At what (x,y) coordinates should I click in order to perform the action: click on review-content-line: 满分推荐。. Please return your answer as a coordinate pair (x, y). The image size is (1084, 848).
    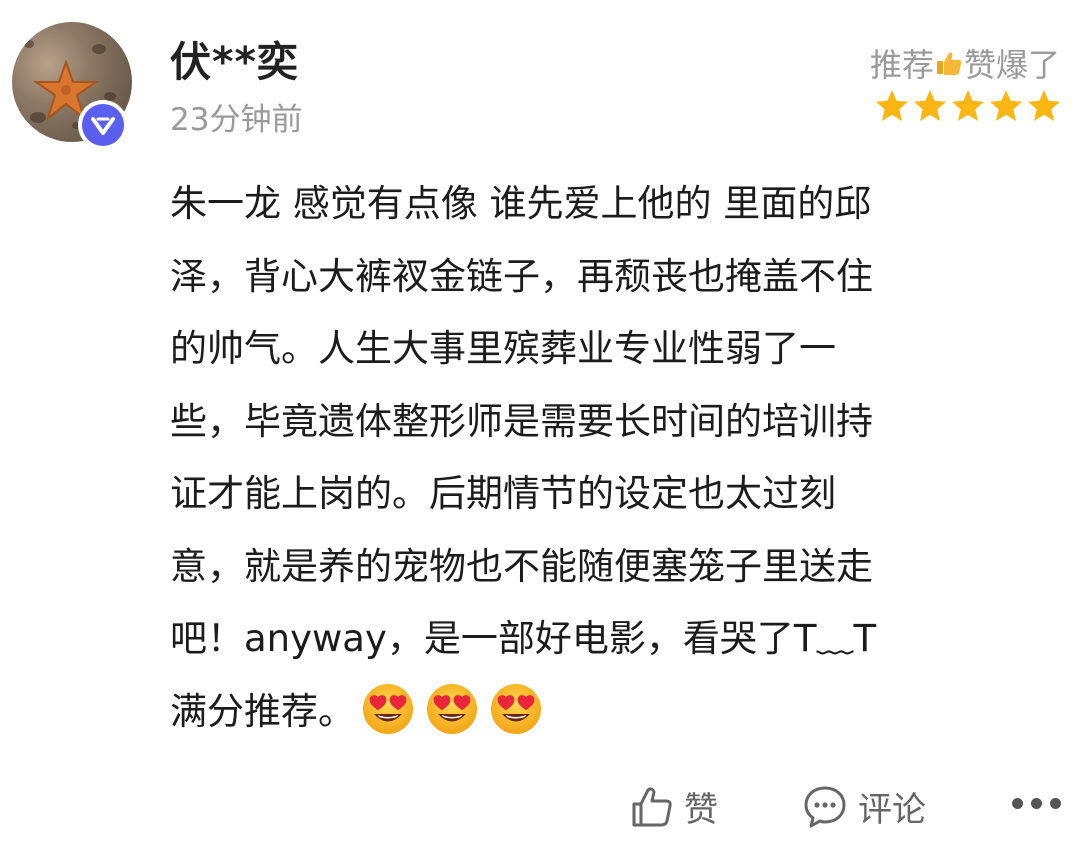
    Looking at the image, I should click on (610, 712).